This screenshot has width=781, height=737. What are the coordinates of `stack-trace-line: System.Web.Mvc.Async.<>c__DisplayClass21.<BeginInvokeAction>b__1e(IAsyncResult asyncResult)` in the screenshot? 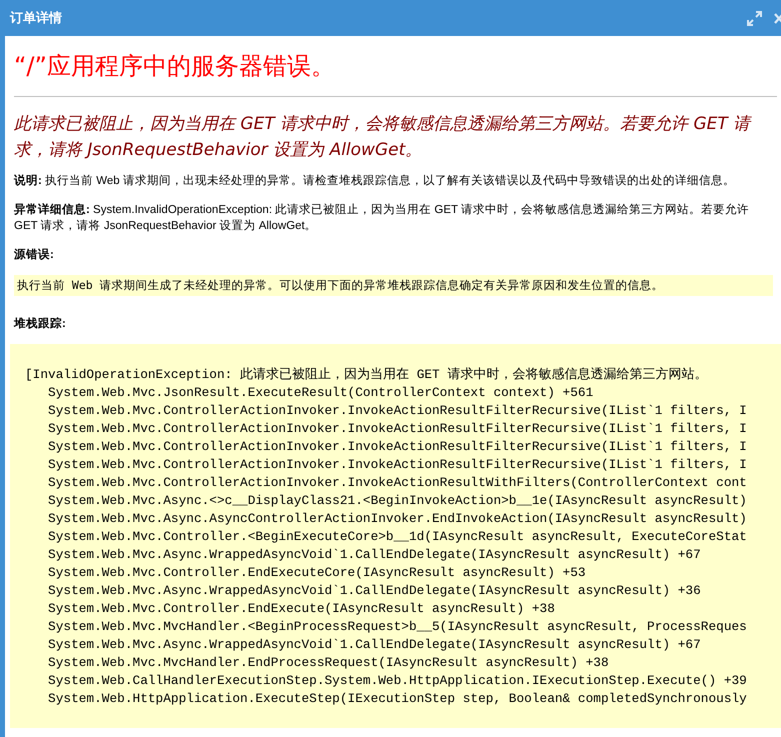 It's located at (397, 501).